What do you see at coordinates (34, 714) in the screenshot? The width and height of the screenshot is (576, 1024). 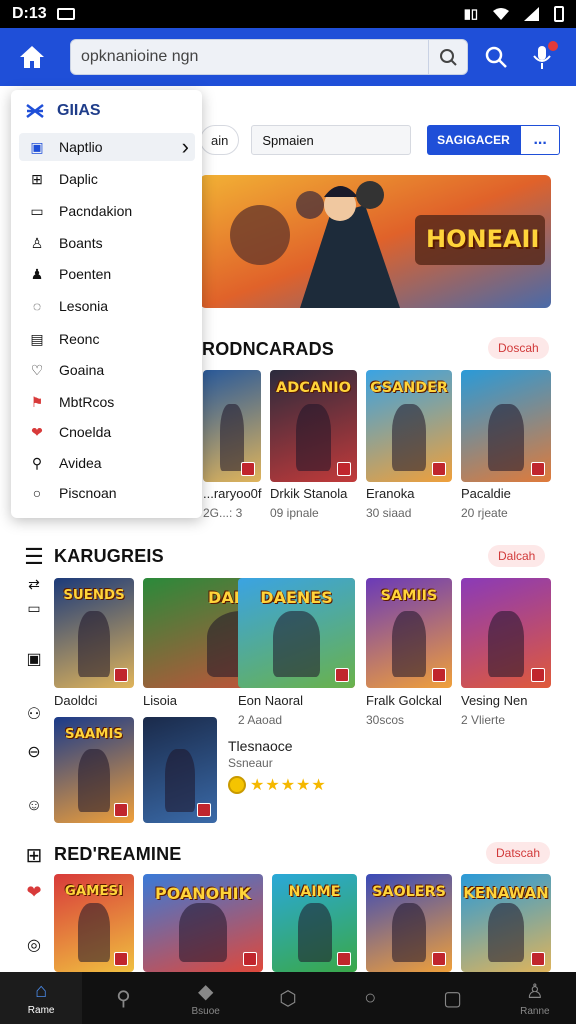 I see `person-icon: ⚇` at bounding box center [34, 714].